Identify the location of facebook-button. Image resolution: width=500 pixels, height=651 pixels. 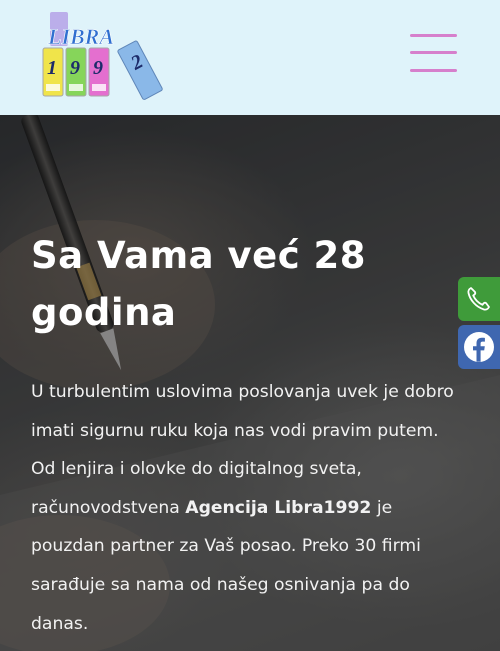
(479, 347).